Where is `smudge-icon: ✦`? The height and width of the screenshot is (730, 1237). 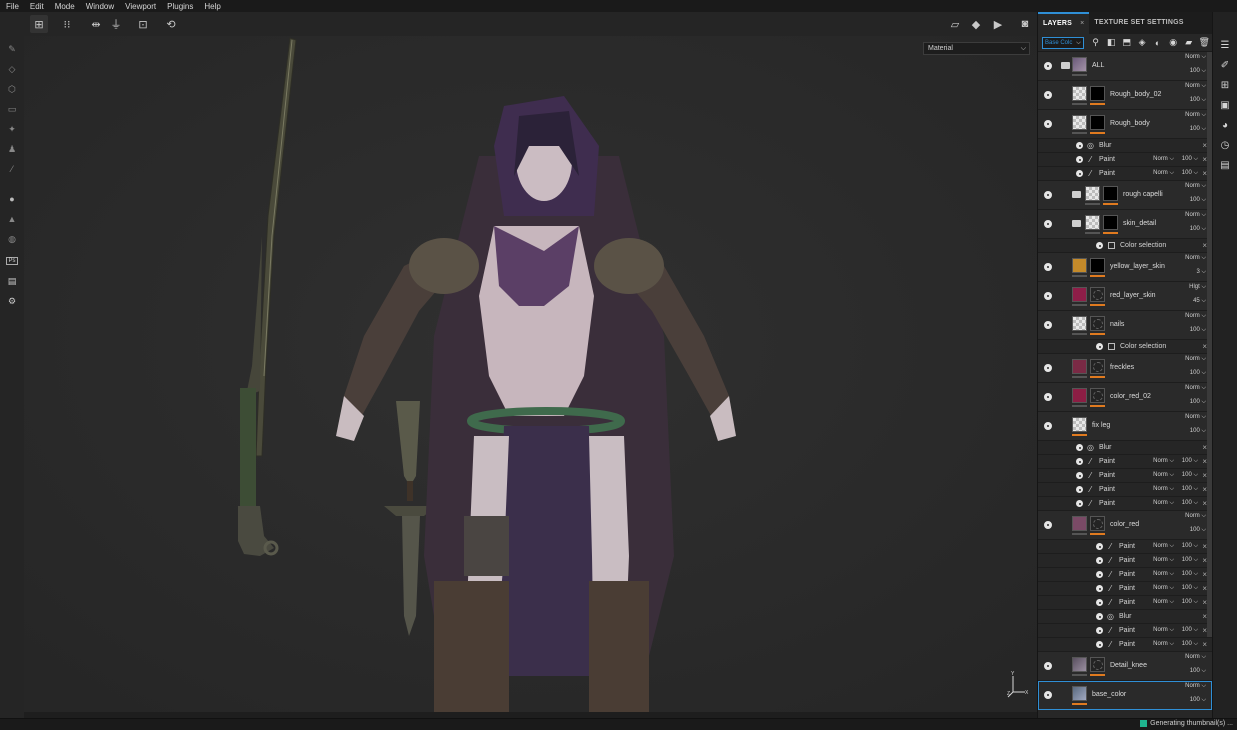 smudge-icon: ✦ is located at coordinates (12, 129).